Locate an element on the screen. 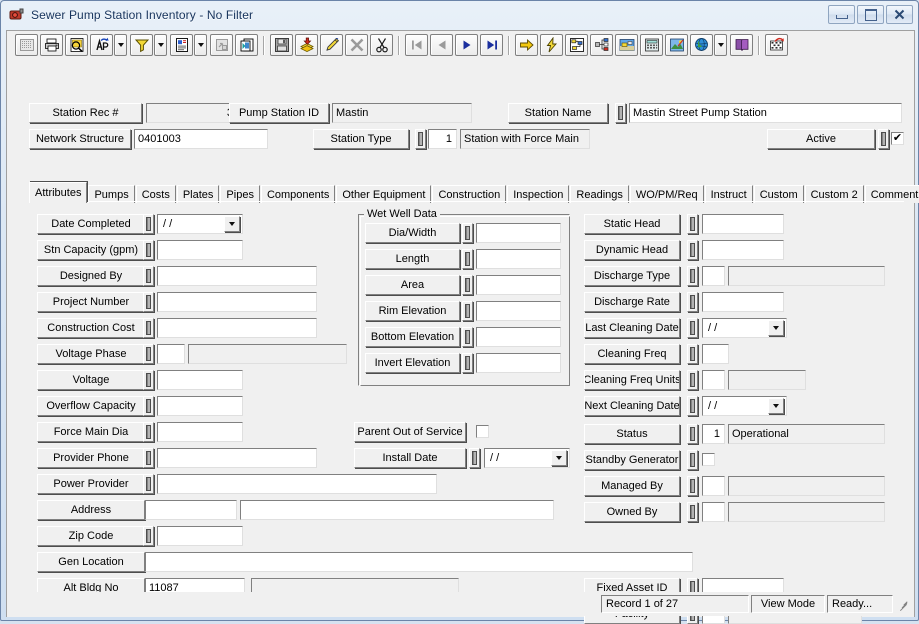 The width and height of the screenshot is (919, 624). bottom-elevation-lookup is located at coordinates (467, 337).